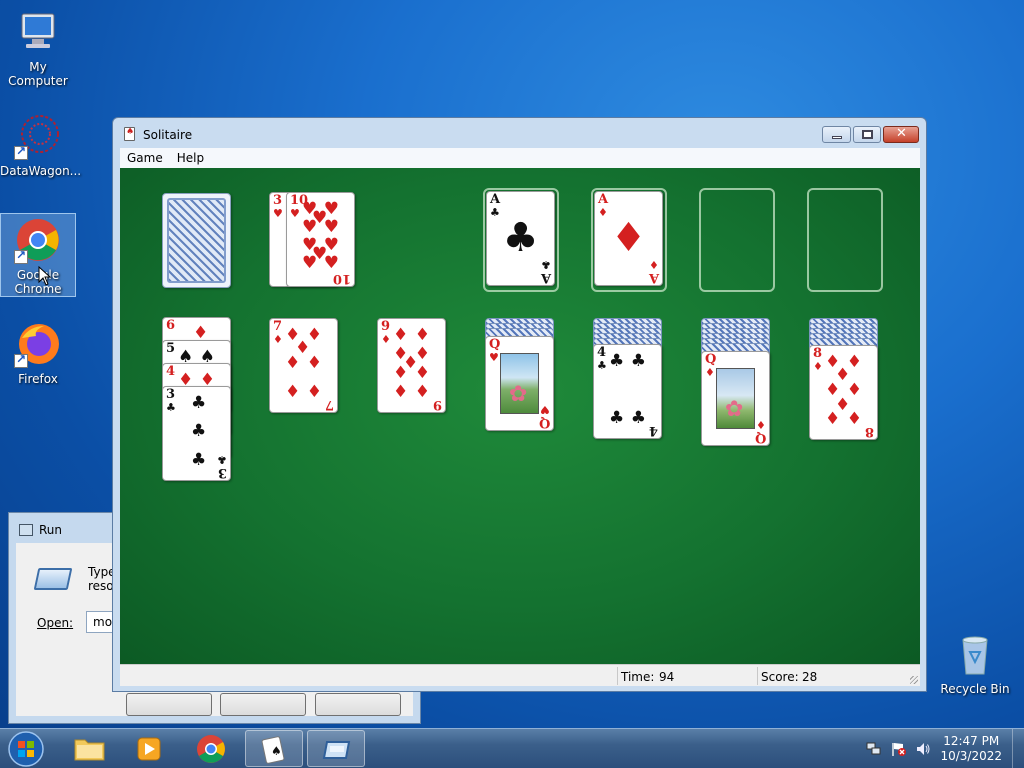 The image size is (1024, 768). I want to click on taskbar-solitaire: ♠, so click(274, 748).